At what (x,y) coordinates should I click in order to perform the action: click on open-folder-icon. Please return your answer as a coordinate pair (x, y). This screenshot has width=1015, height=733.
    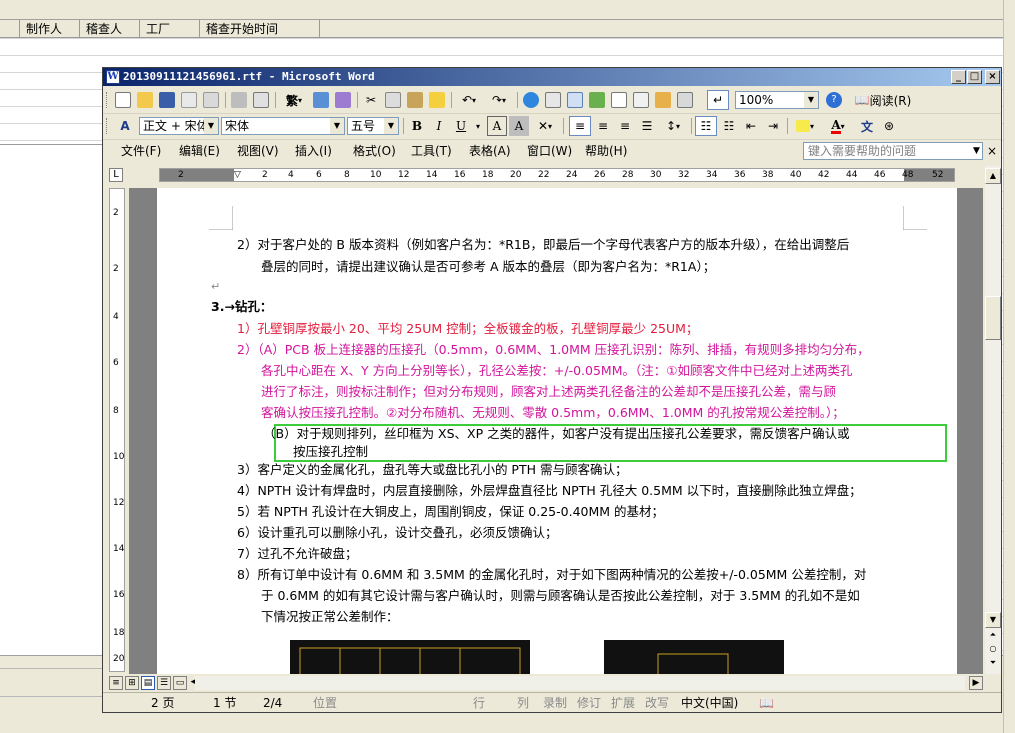
    Looking at the image, I should click on (145, 100).